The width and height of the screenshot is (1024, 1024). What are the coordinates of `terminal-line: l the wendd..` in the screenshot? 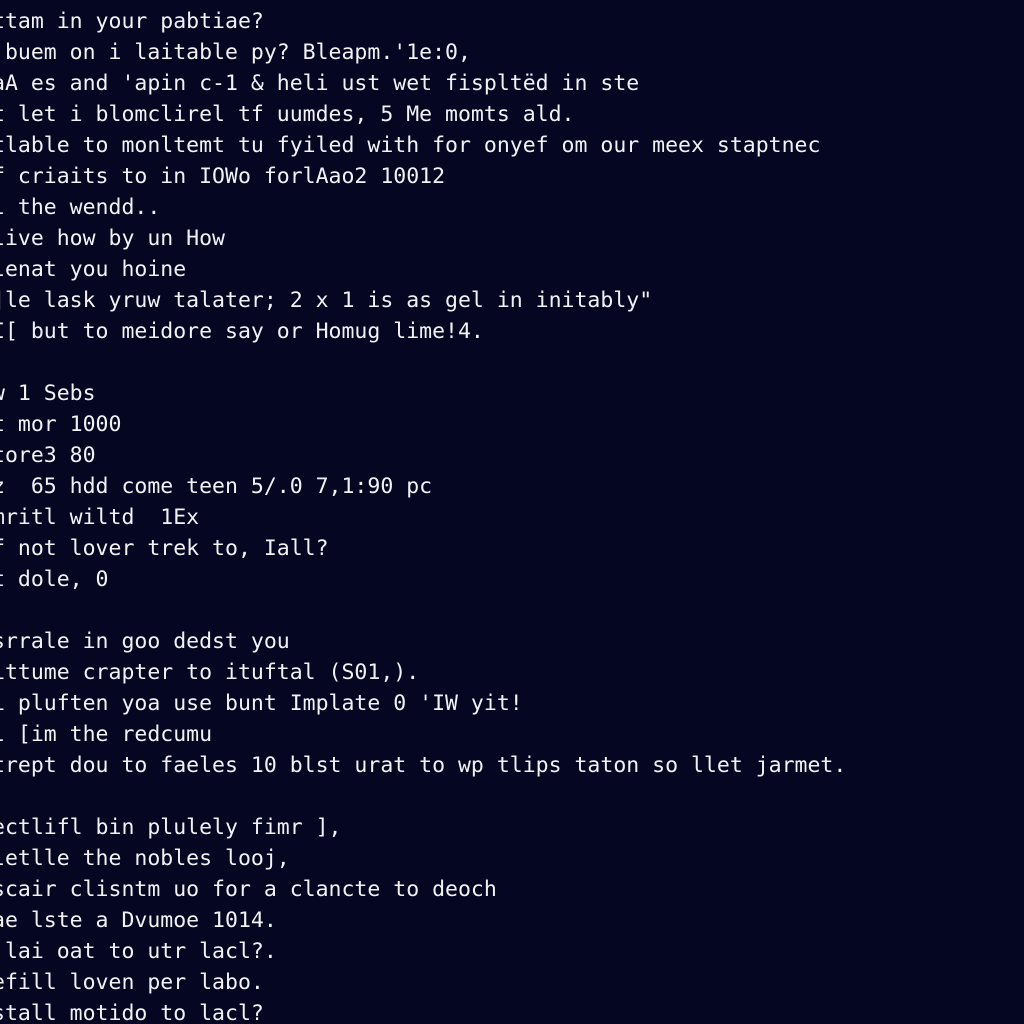 It's located at (80, 207).